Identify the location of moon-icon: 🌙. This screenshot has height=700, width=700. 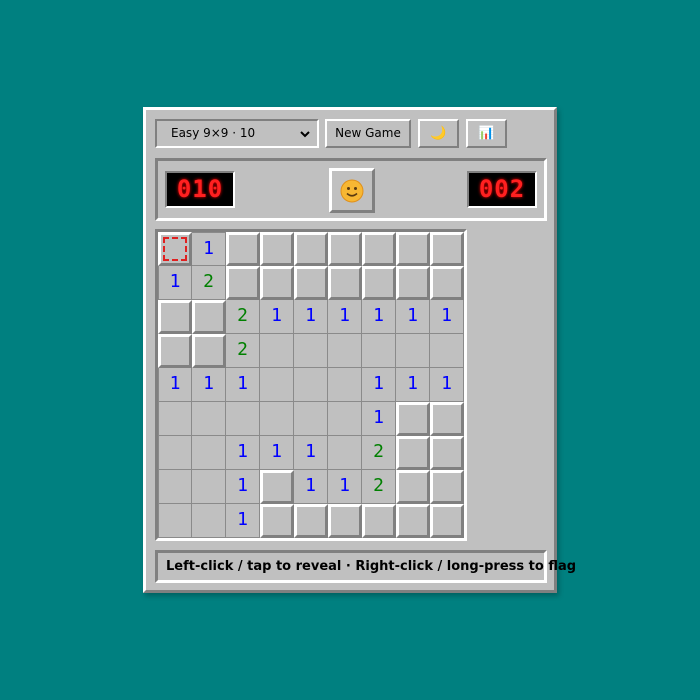
(438, 133).